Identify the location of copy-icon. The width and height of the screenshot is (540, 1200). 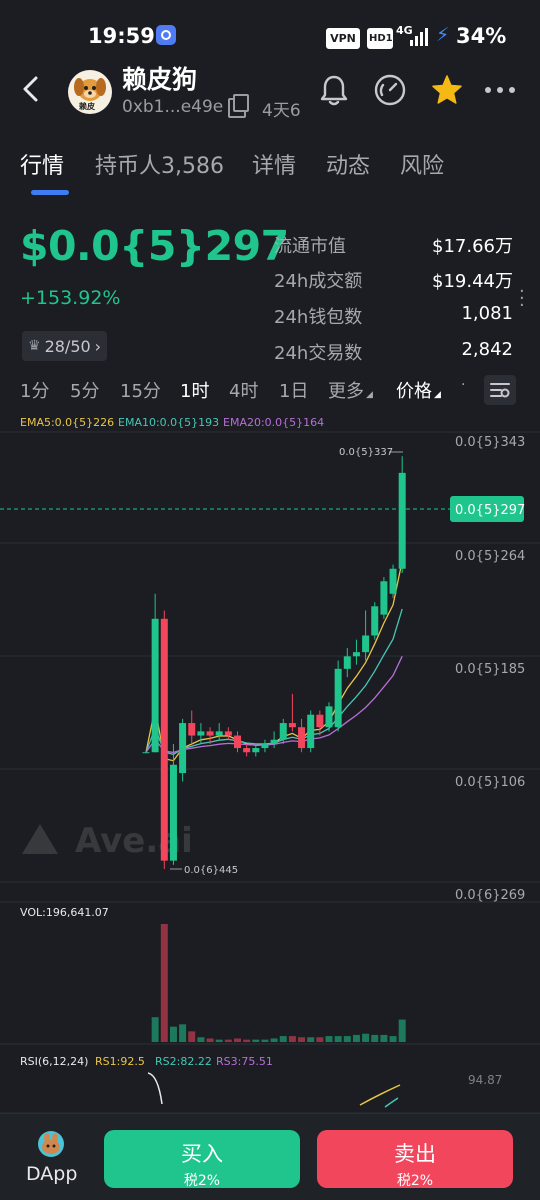
(238, 106).